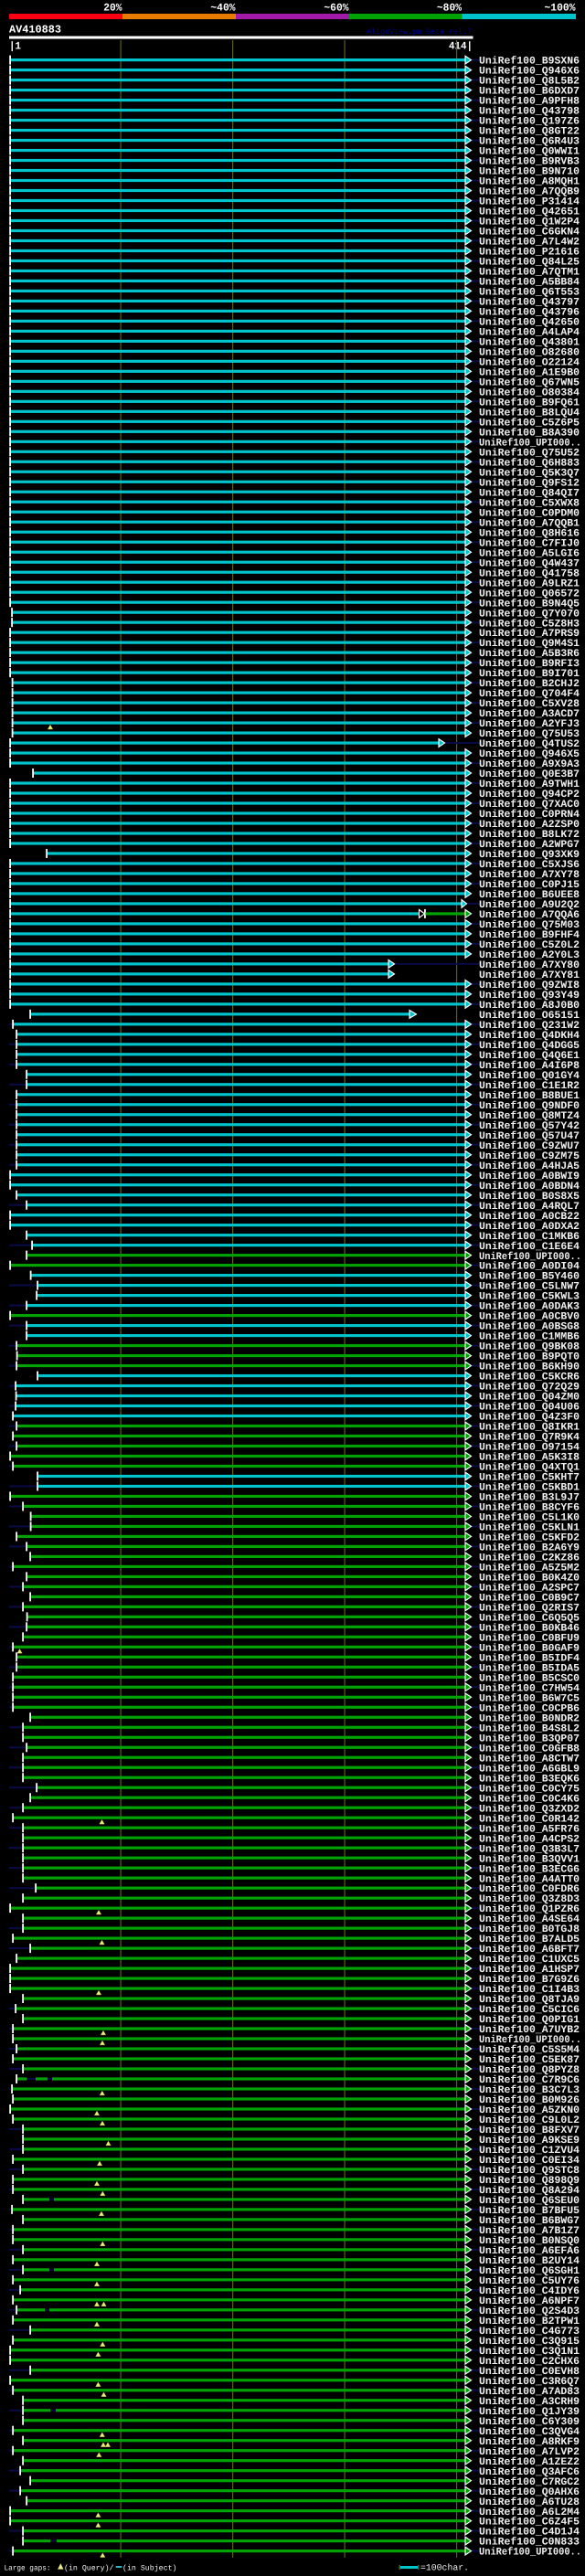  I want to click on svg-text: Large gaps:, so click(28, 2569).